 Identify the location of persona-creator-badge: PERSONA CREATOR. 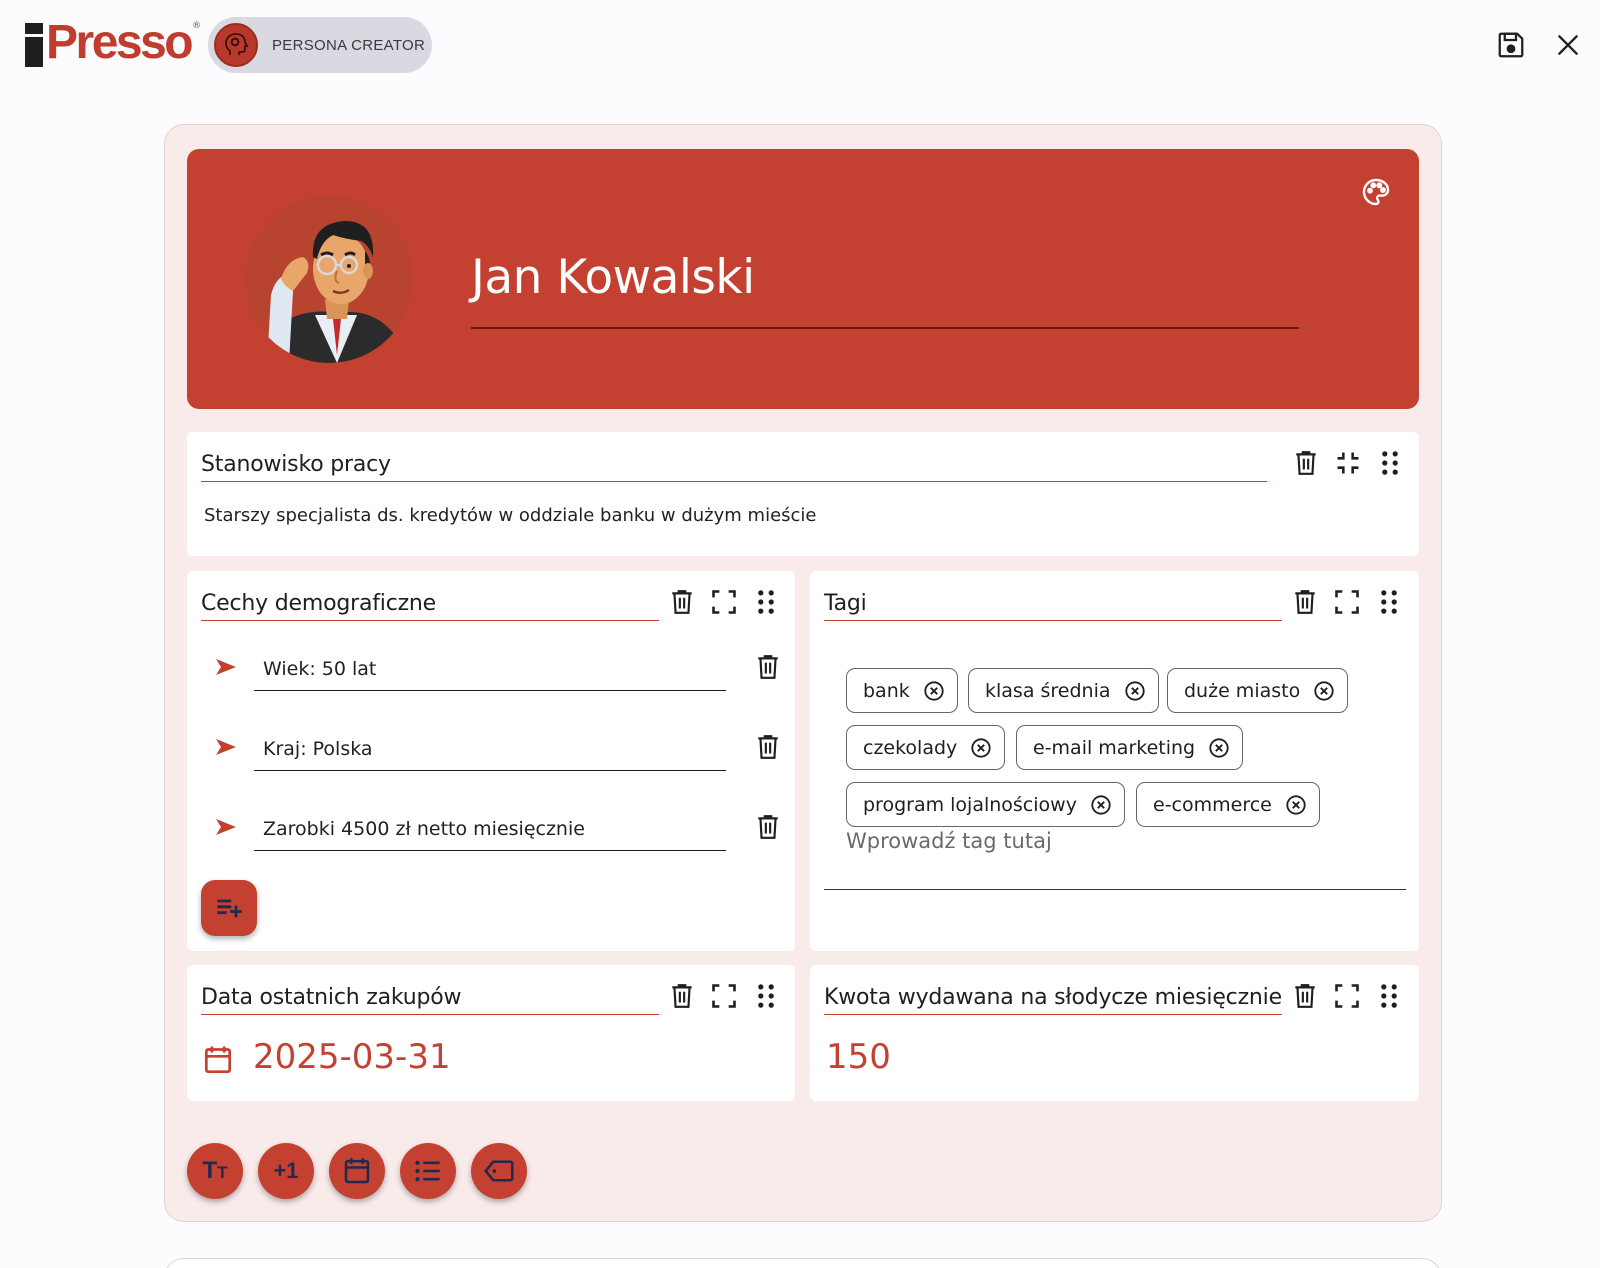
(320, 45).